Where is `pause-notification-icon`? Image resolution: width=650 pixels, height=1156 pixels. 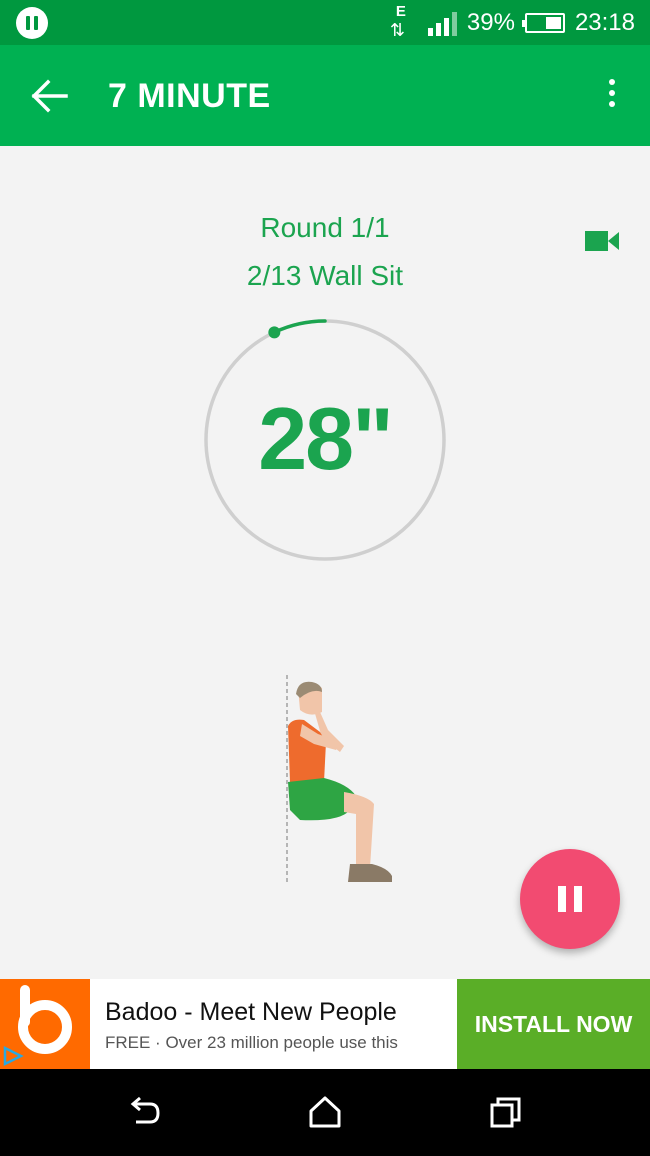 pause-notification-icon is located at coordinates (32, 23).